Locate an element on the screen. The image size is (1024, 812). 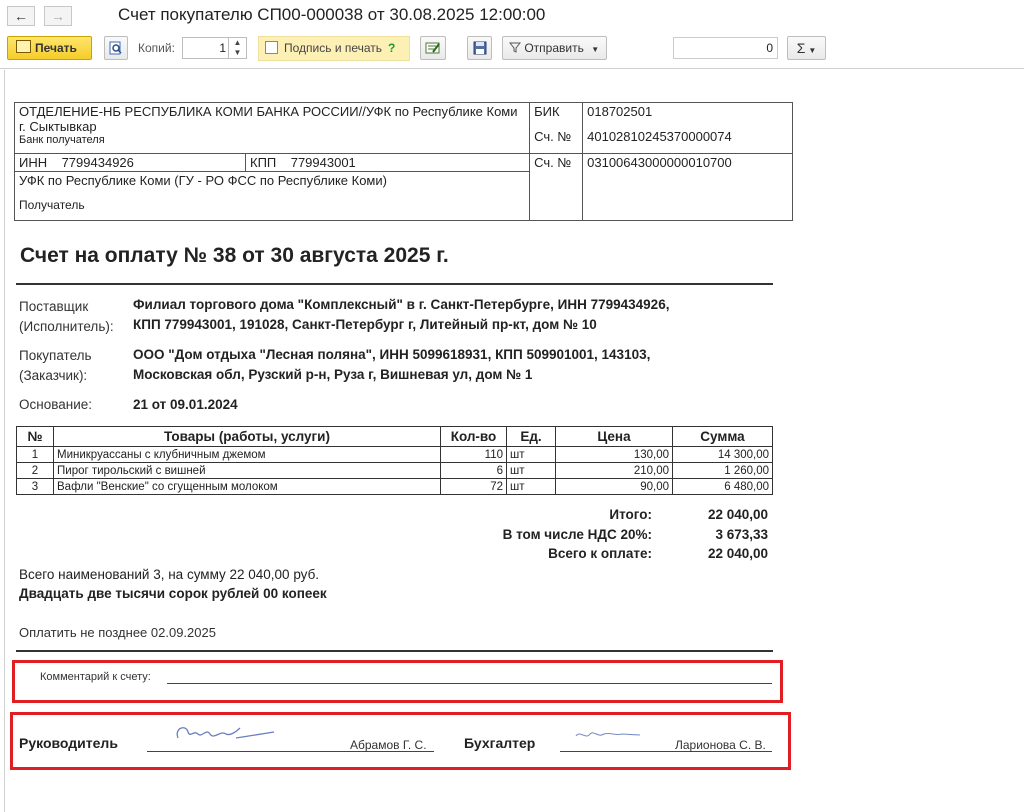
copies-value: 1 is located at coordinates (222, 48).